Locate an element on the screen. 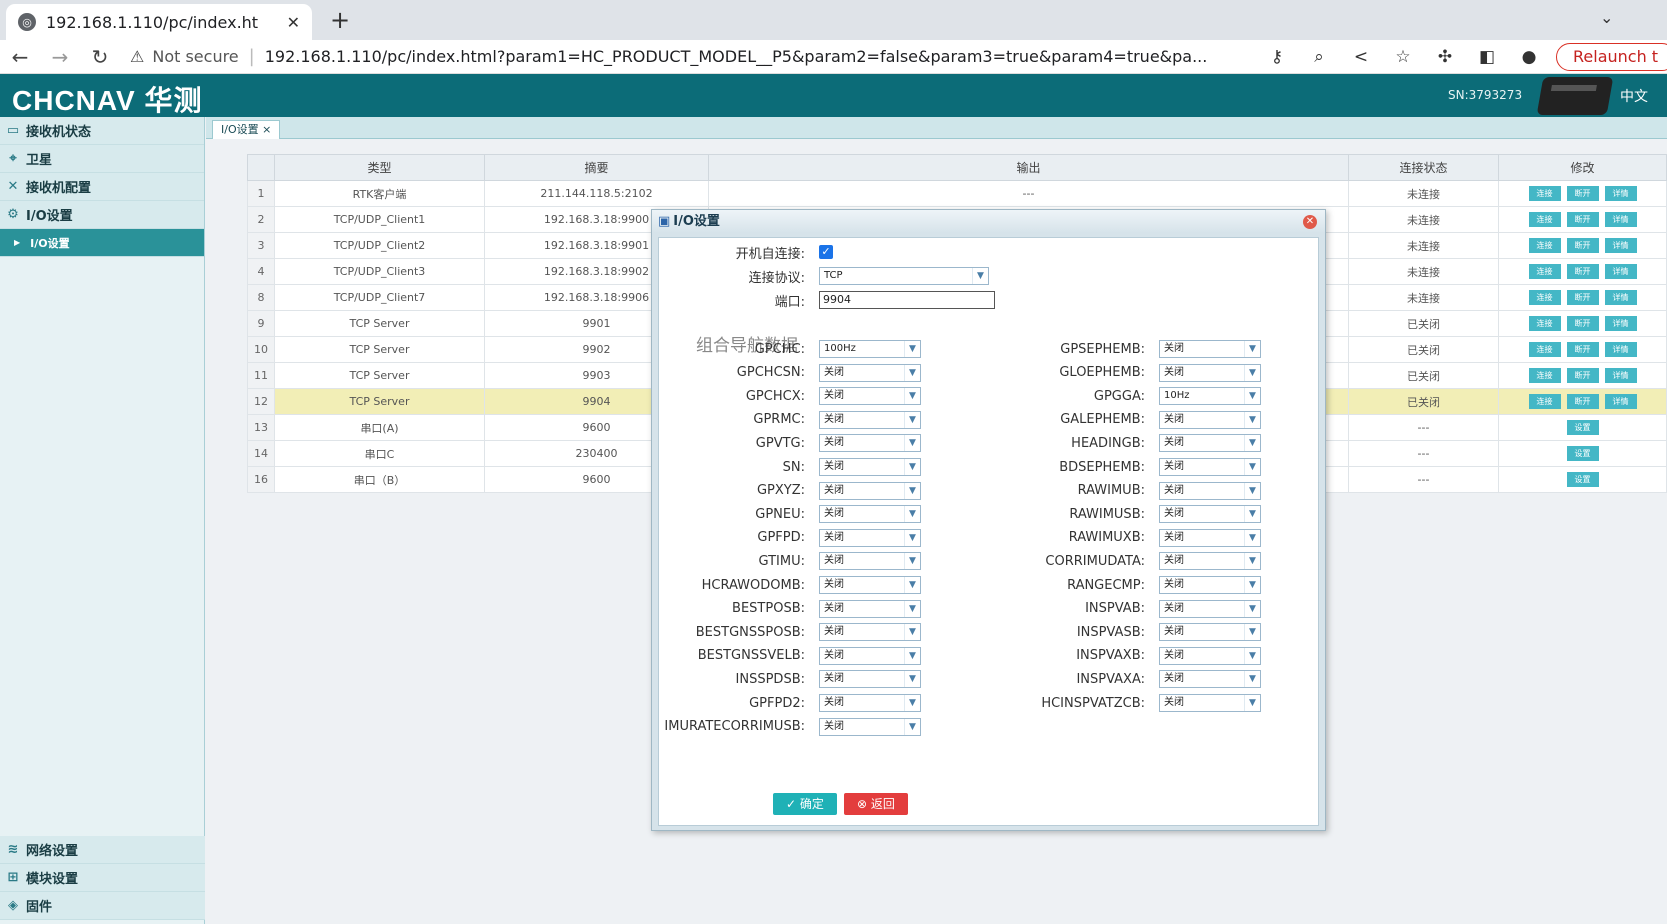  sidebar-subitem-io-settings: ▶ I/O设置 is located at coordinates (102, 243).